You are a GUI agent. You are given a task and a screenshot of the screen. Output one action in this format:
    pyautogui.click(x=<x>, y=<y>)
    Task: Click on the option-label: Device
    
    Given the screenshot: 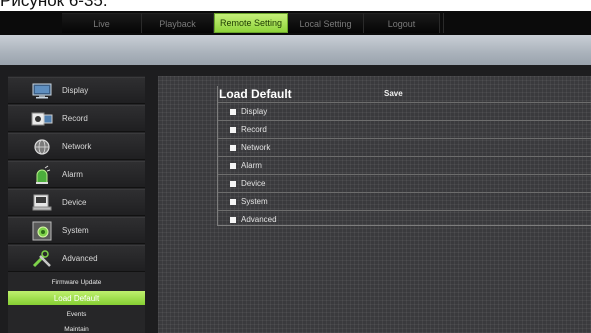 What is the action you would take?
    pyautogui.click(x=253, y=183)
    